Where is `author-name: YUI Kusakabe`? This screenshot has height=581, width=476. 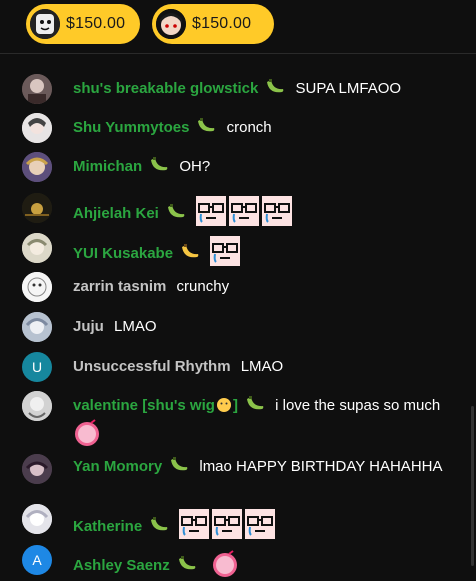
author-name: YUI Kusakabe is located at coordinates (123, 253).